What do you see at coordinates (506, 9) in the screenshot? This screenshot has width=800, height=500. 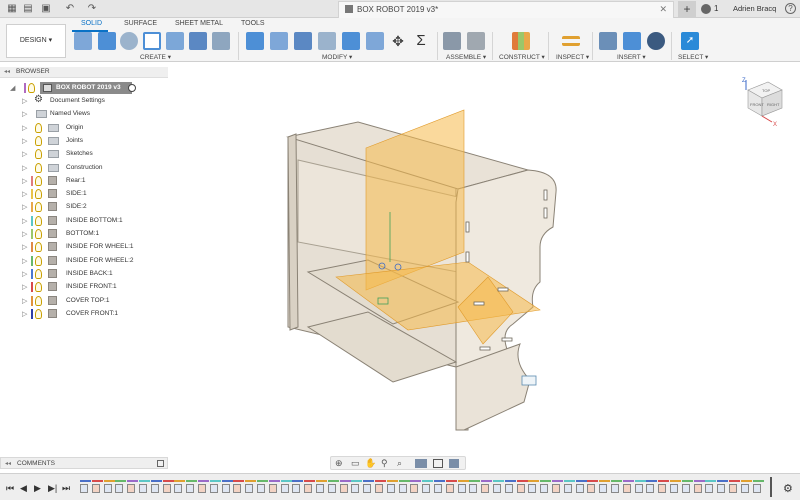 I see `document-tab: BOX ROBOT 2019 v3* ✕` at bounding box center [506, 9].